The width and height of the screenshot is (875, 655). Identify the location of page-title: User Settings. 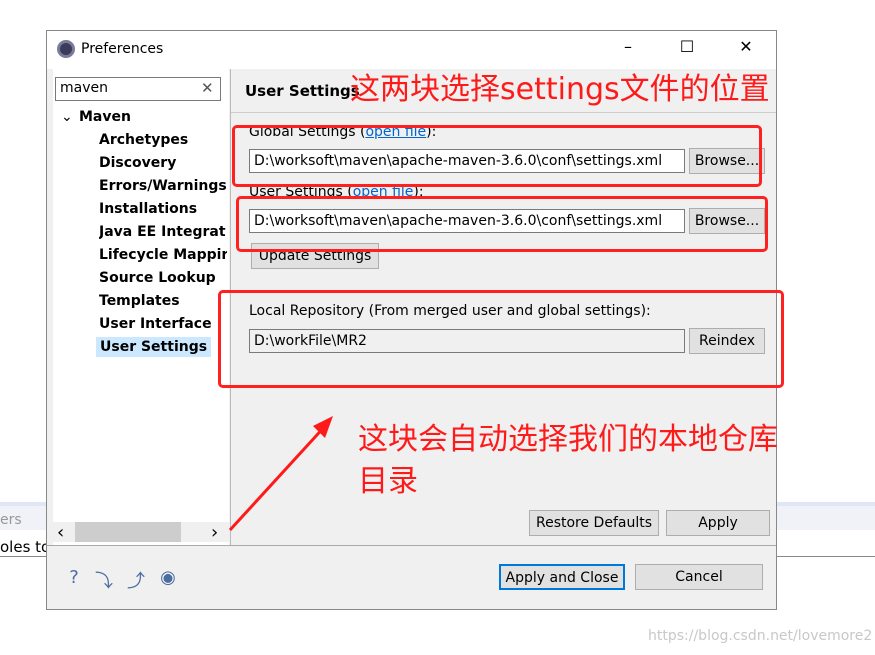
(302, 91).